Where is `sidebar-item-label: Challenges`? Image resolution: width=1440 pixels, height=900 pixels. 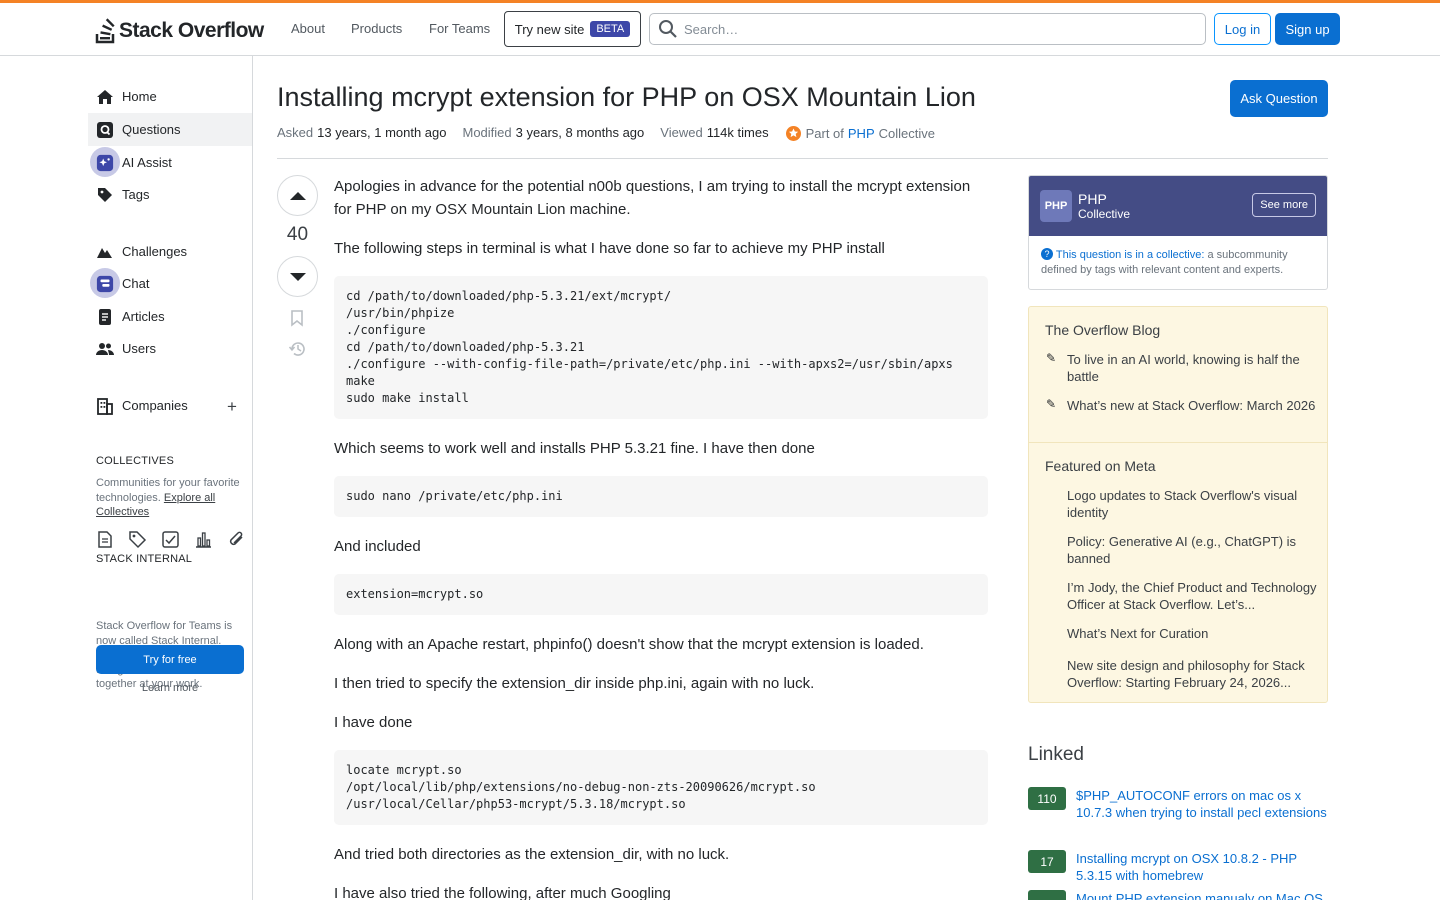
sidebar-item-label: Challenges is located at coordinates (155, 251).